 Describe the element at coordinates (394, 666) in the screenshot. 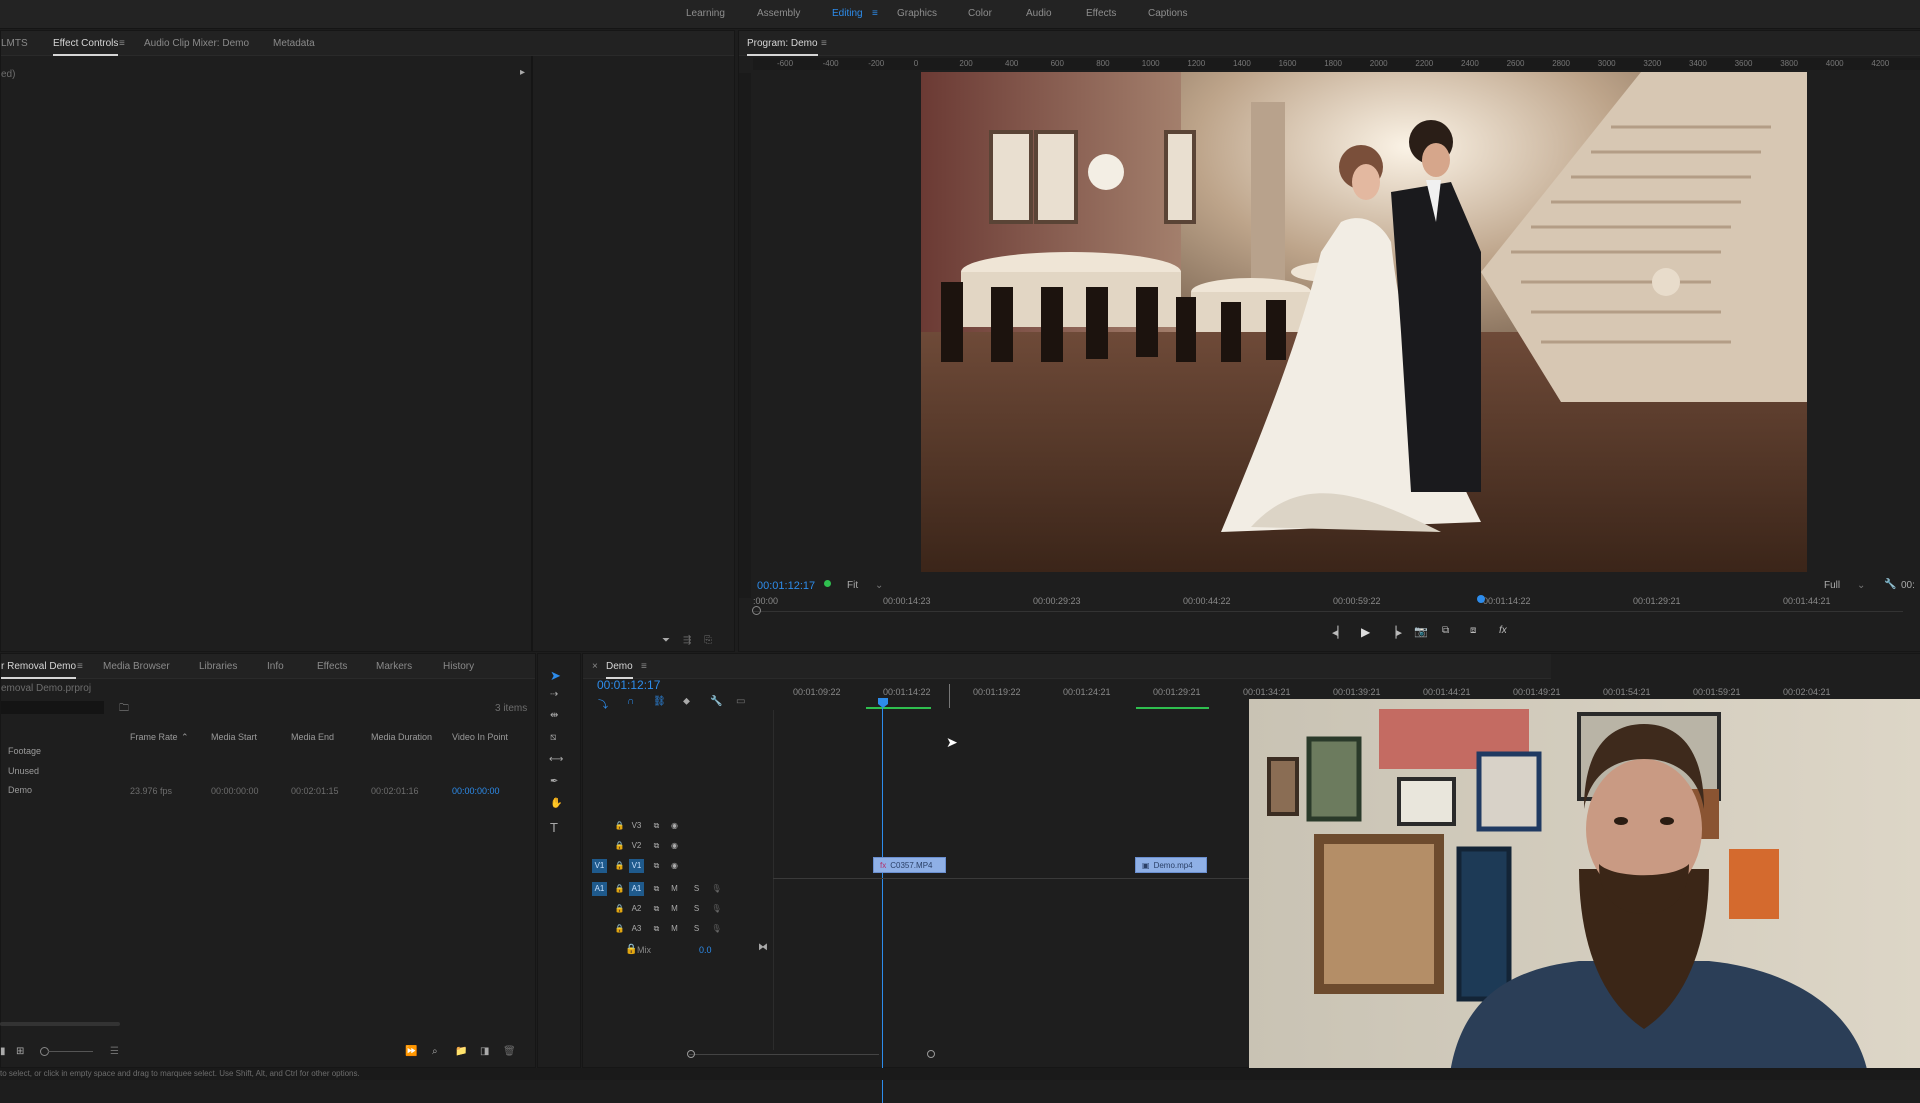

I see `tab-markers: Markers` at that location.